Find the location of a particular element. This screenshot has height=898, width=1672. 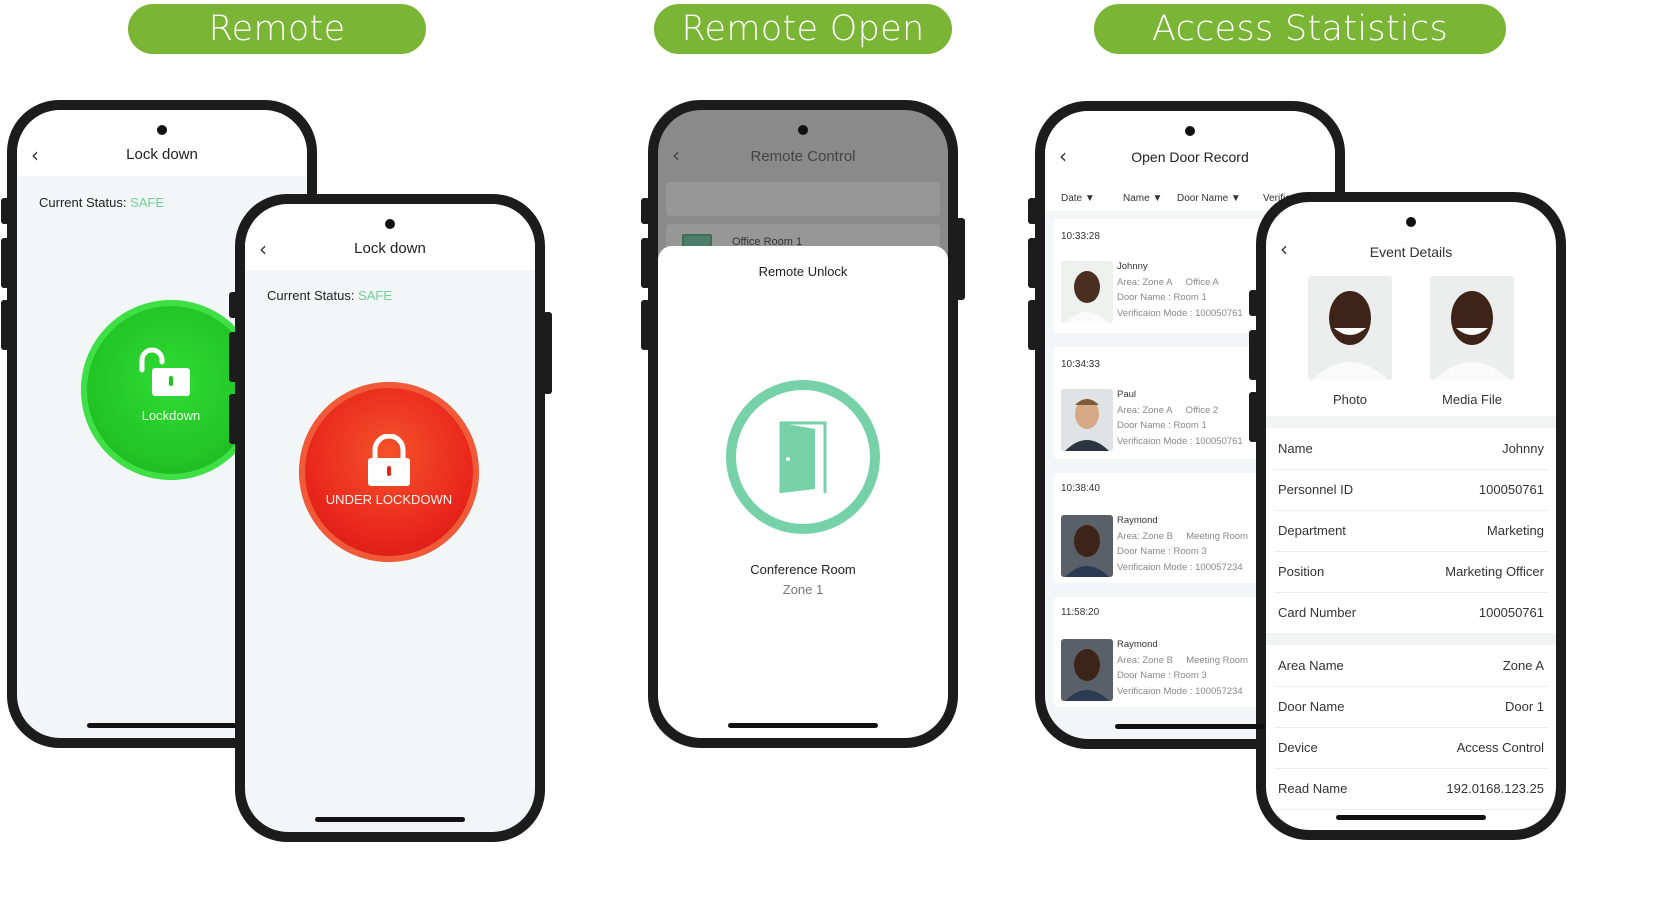

remote-unlock-sheet: Remote Unlock Conference Room Zone 1 is located at coordinates (803, 492).